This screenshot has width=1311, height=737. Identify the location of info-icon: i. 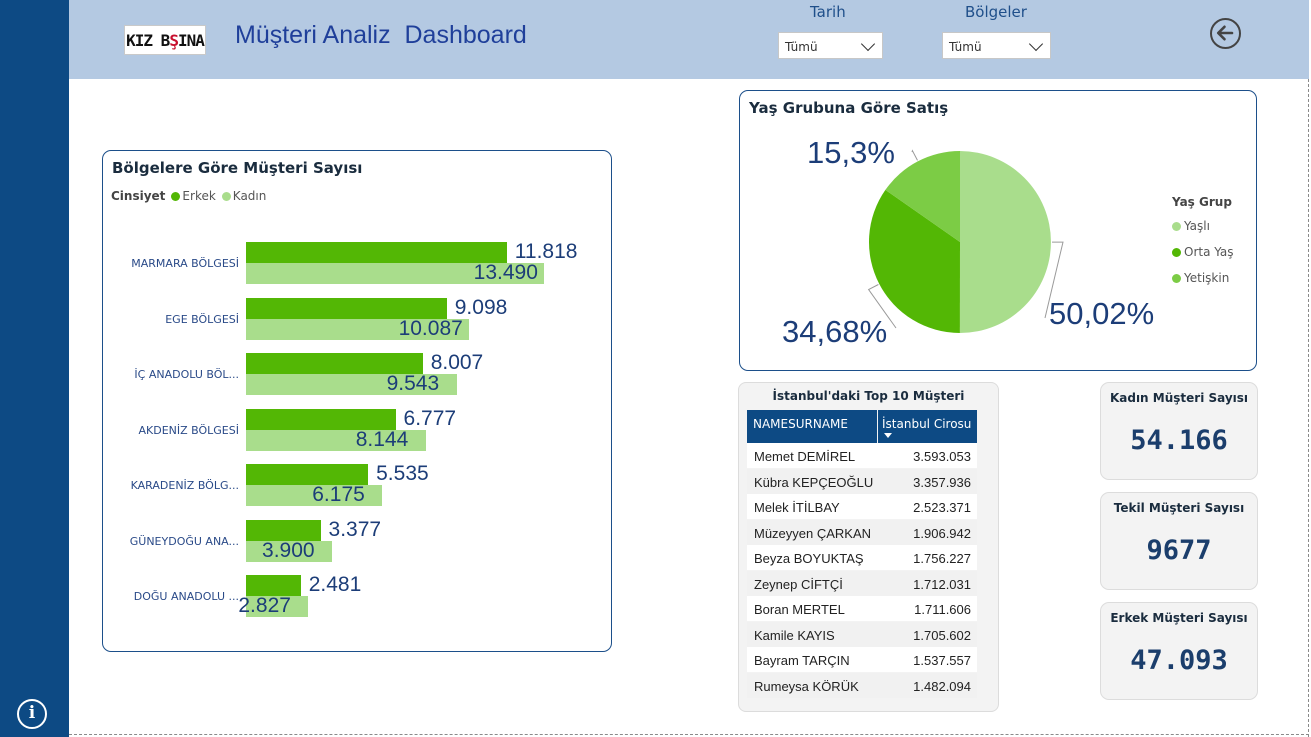
(32, 714).